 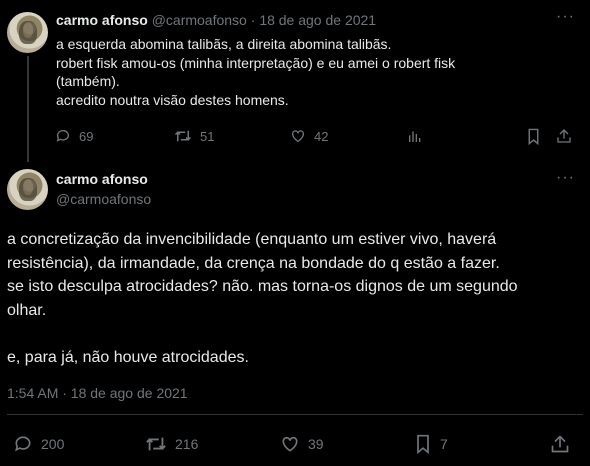 What do you see at coordinates (28, 109) in the screenshot?
I see `thread-line` at bounding box center [28, 109].